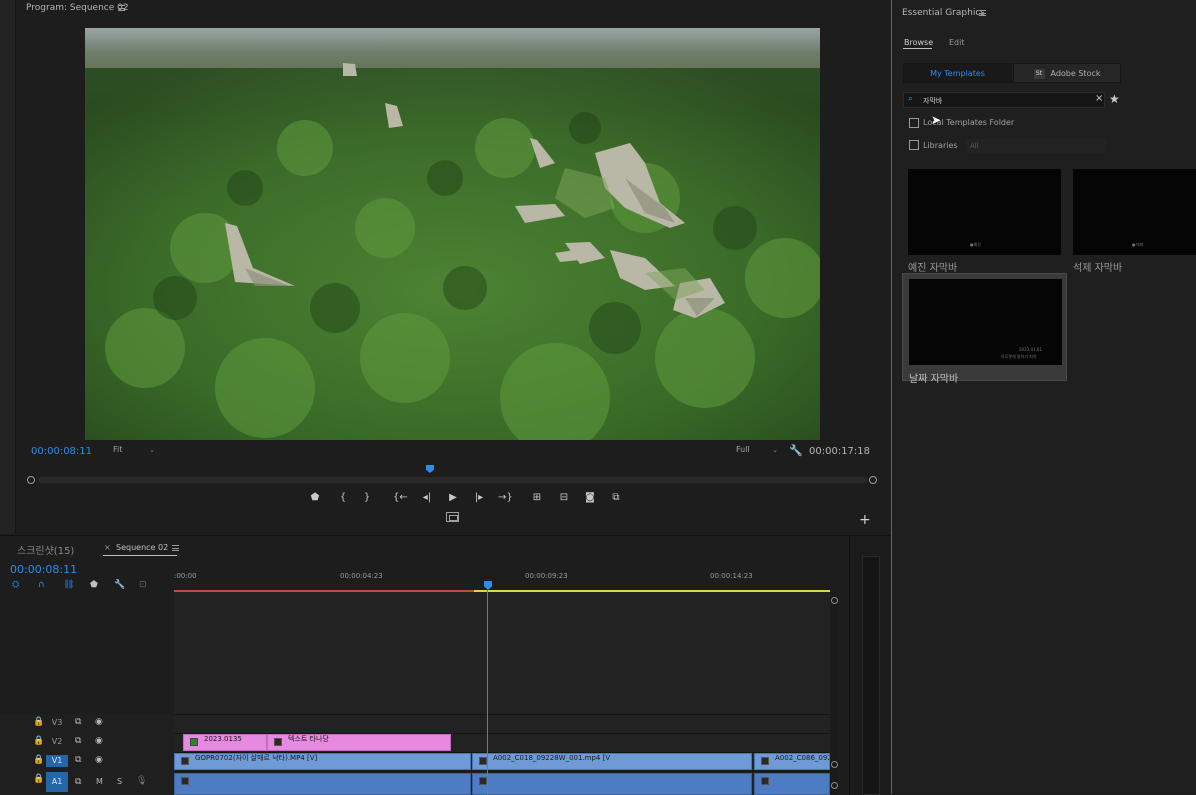  What do you see at coordinates (31, 480) in the screenshot?
I see `scrub-start-handle` at bounding box center [31, 480].